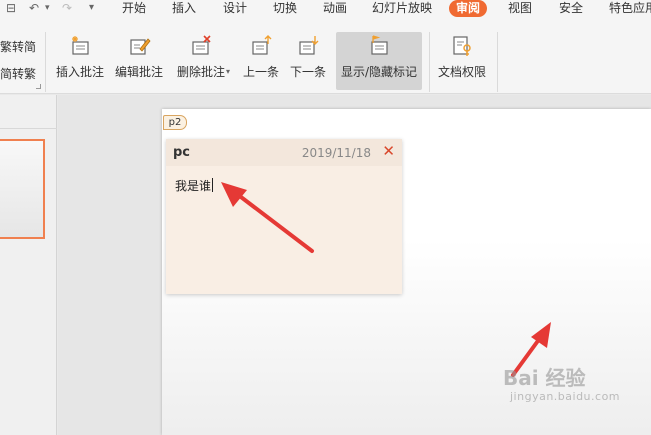  Describe the element at coordinates (461, 72) in the screenshot. I see `document-permissions-label: 文档权限` at that location.